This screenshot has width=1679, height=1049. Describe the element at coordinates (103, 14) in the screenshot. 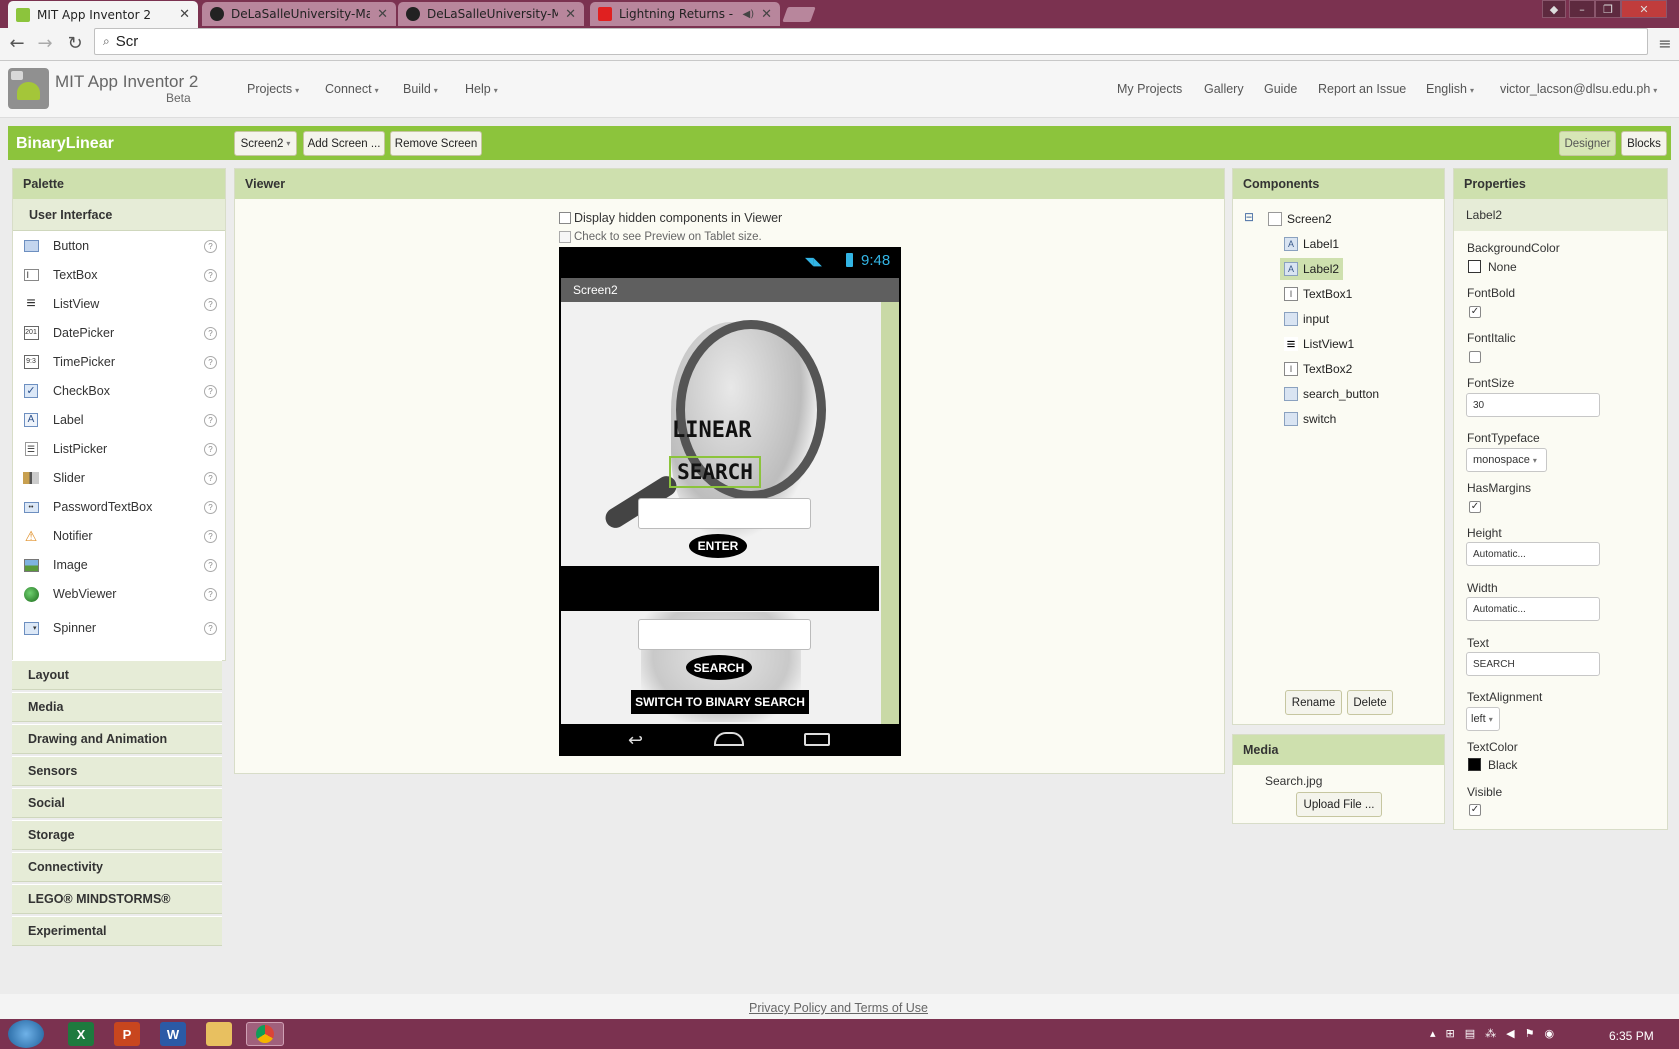

I see `tab-app-inventor: MIT App Inventor 2 ✕` at that location.